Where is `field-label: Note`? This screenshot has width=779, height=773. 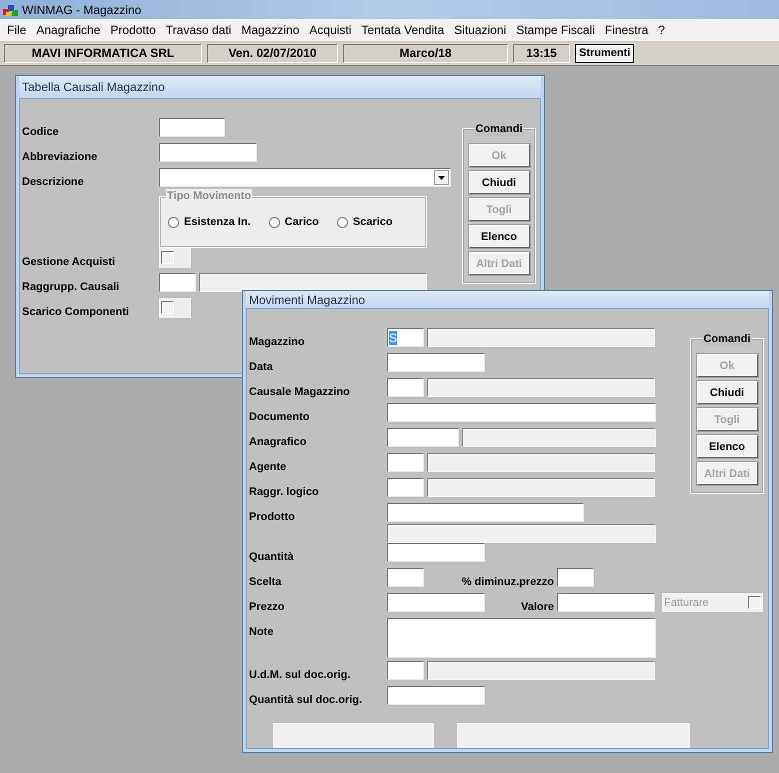 field-label: Note is located at coordinates (261, 632).